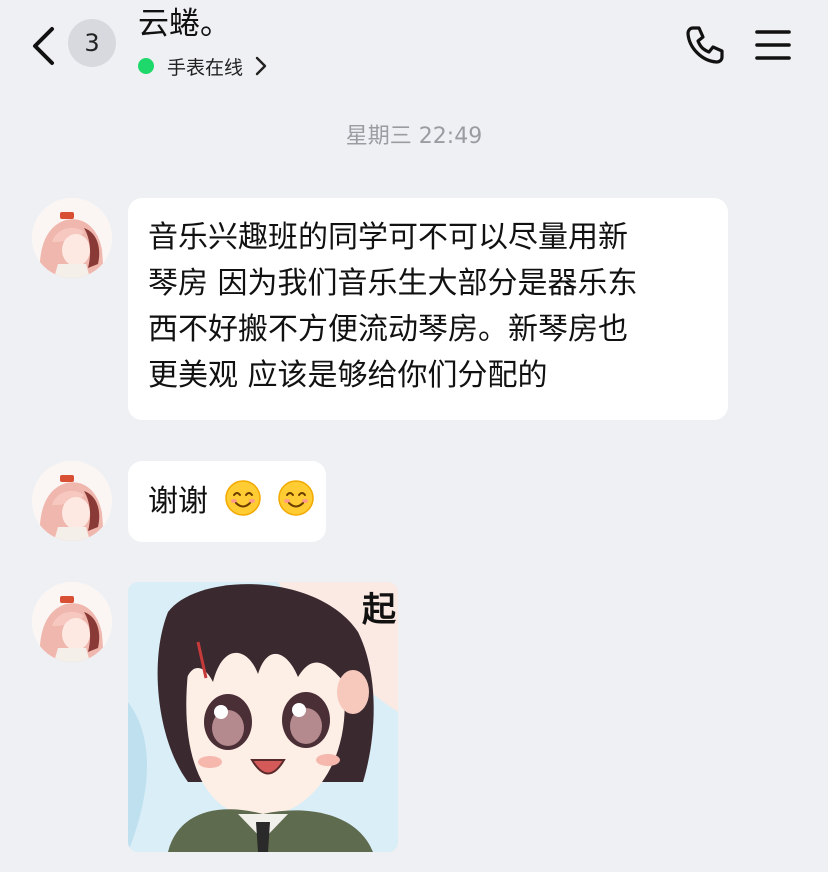  What do you see at coordinates (261, 66) in the screenshot?
I see `chevron-right-icon` at bounding box center [261, 66].